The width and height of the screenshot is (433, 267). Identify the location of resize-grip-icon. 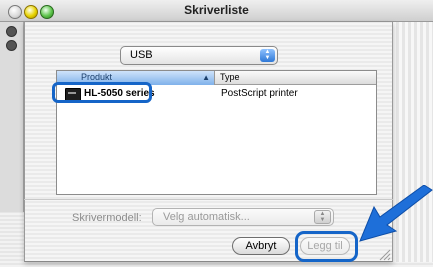
(384, 254).